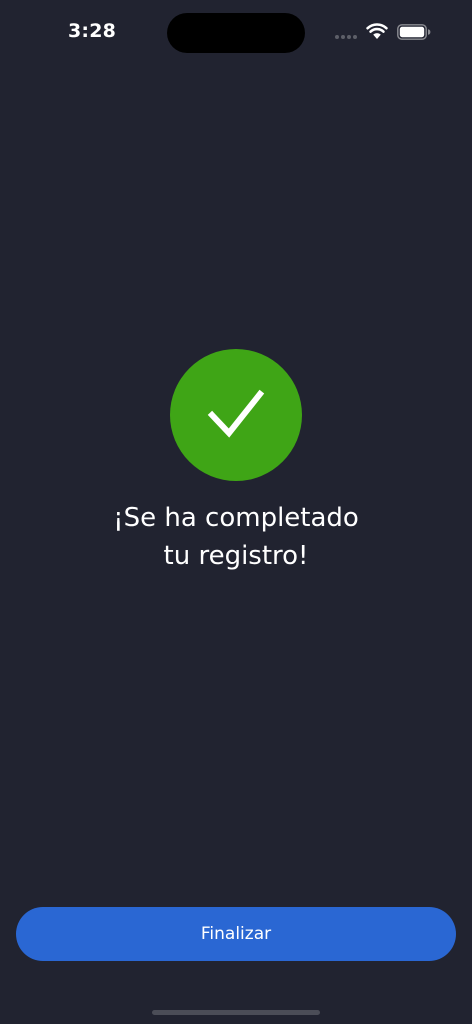 The image size is (472, 1024). Describe the element at coordinates (377, 31) in the screenshot. I see `wifi-icon` at that location.